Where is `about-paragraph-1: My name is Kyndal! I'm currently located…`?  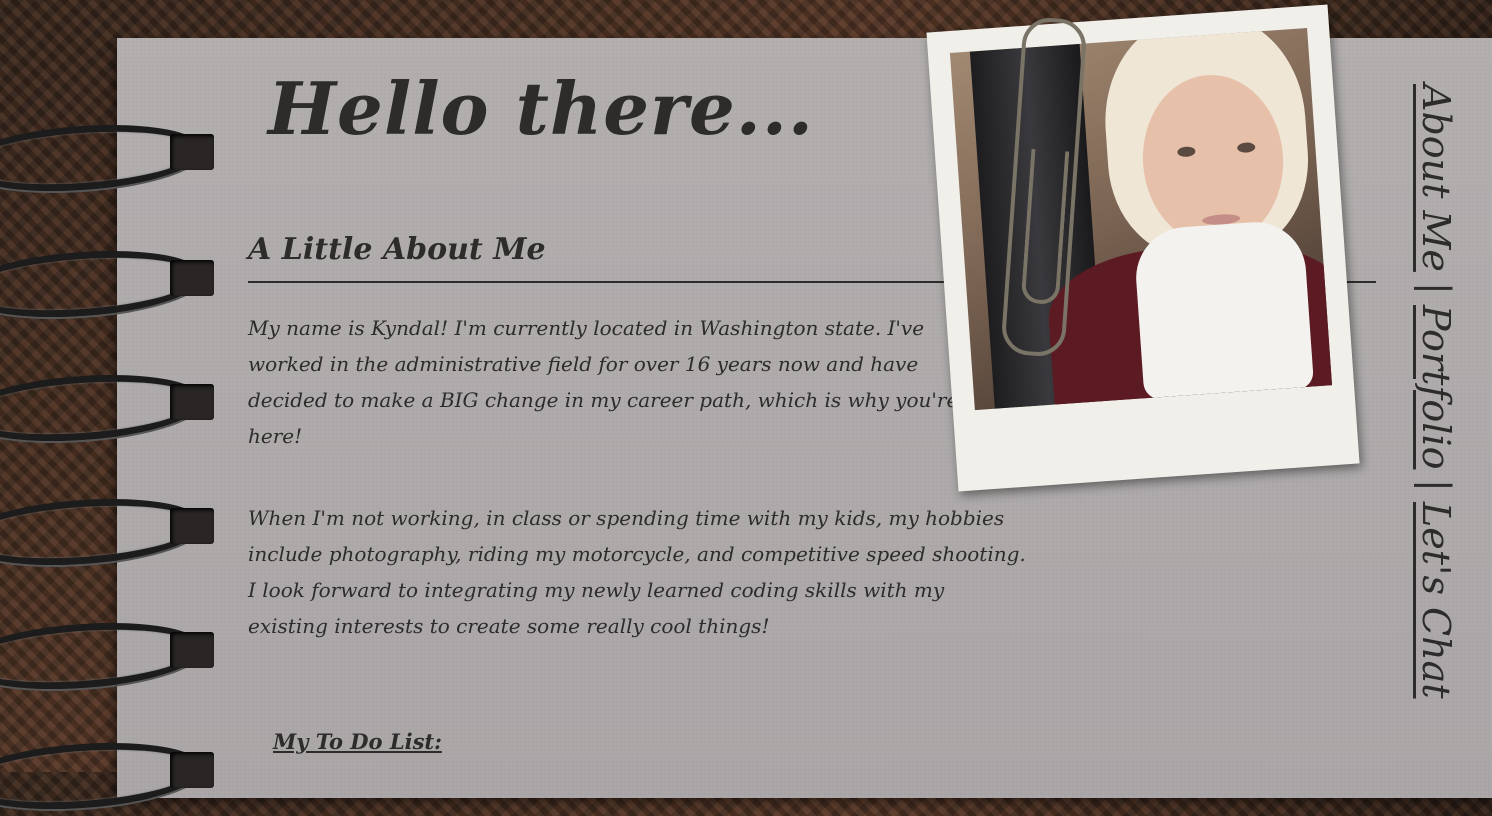
about-paragraph-1: My name is Kyndal! I'm currently located… is located at coordinates (603, 382).